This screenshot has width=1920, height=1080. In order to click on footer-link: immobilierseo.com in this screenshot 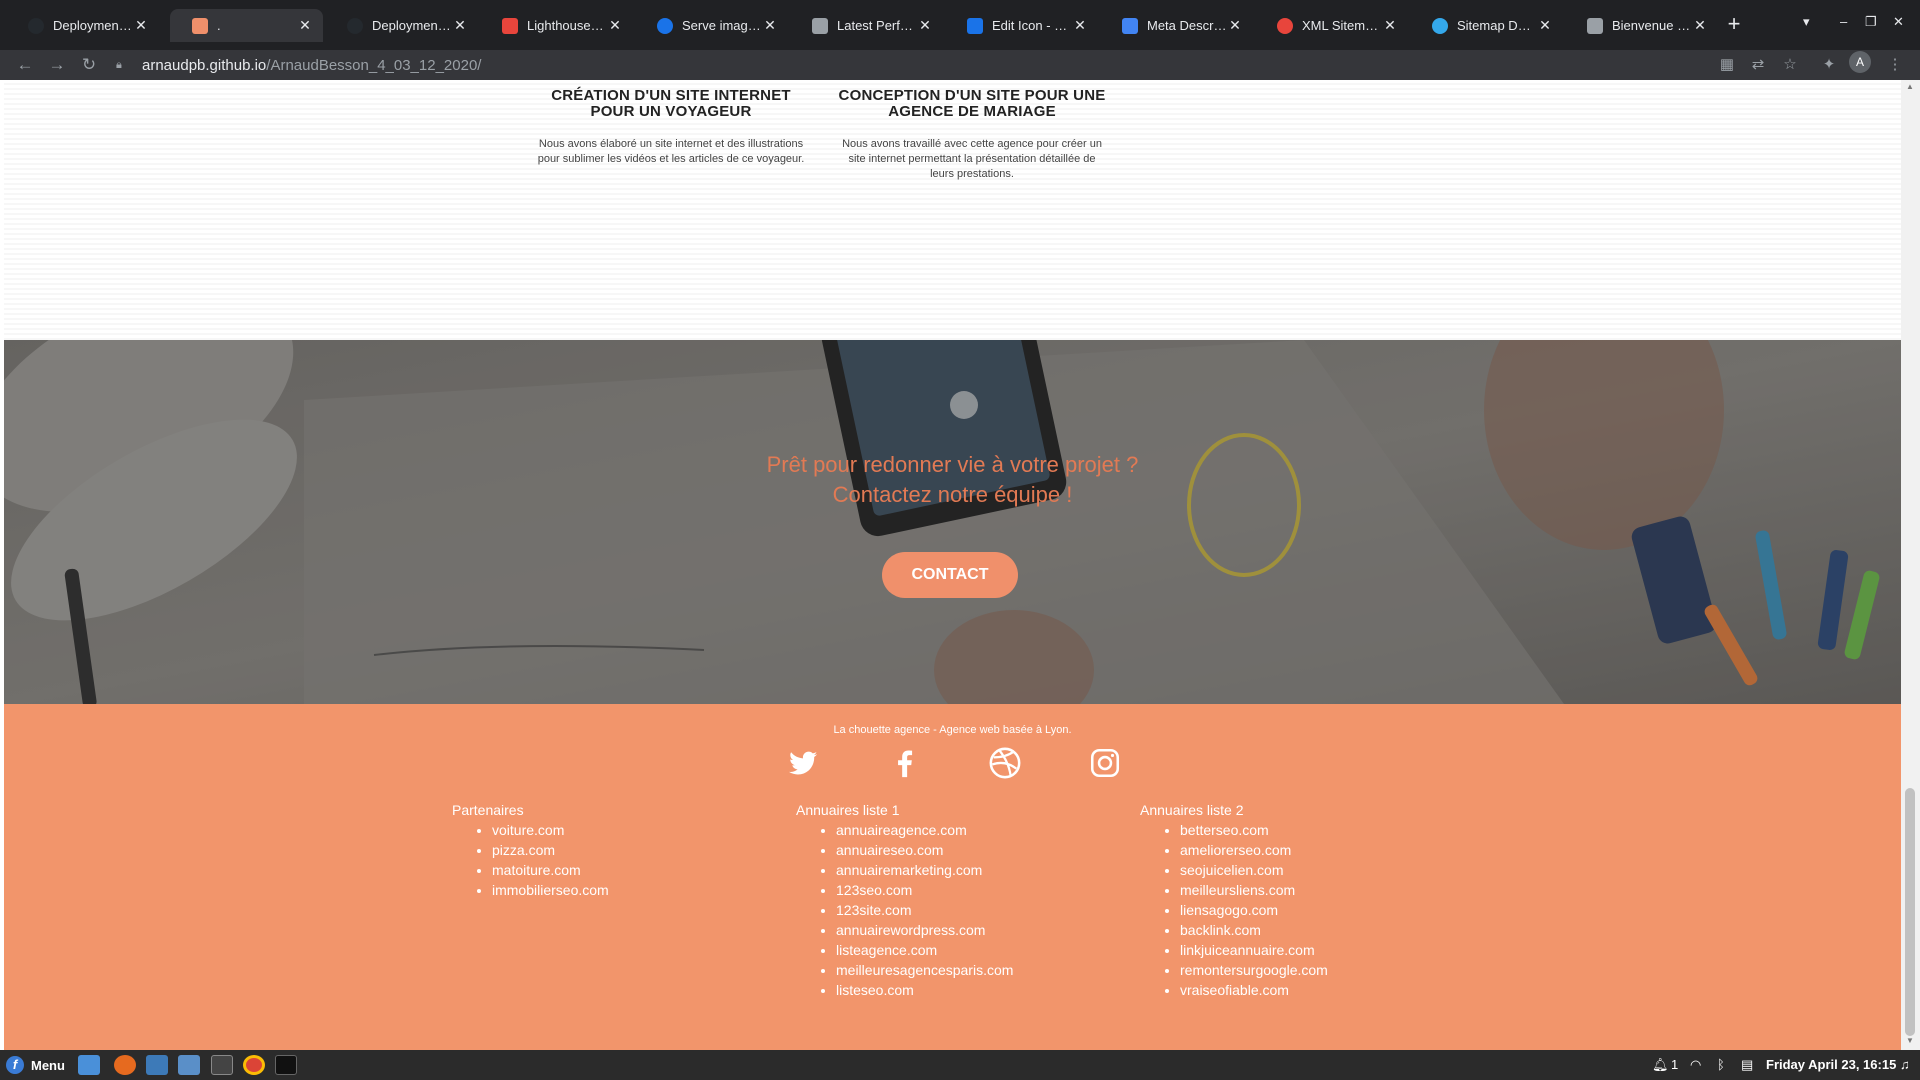, I will do `click(550, 890)`.